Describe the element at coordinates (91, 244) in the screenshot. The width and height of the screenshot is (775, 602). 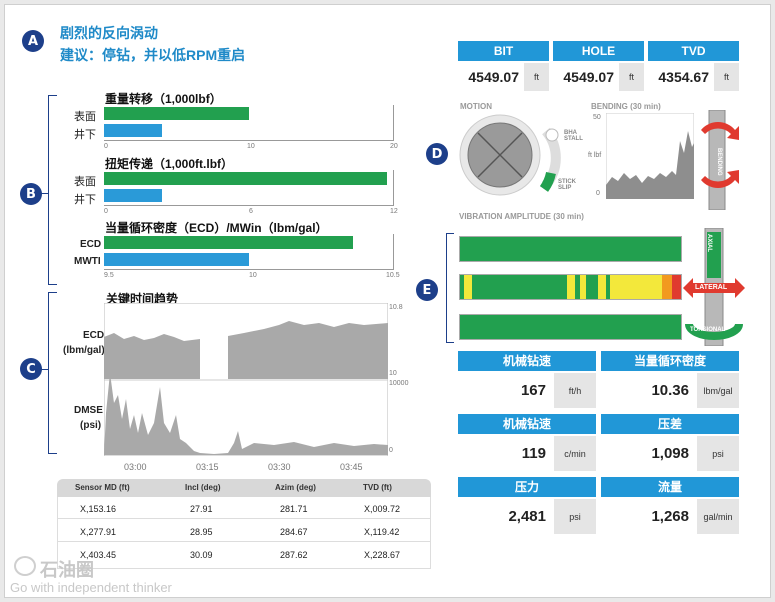
I see `ecd-label: ECD` at that location.